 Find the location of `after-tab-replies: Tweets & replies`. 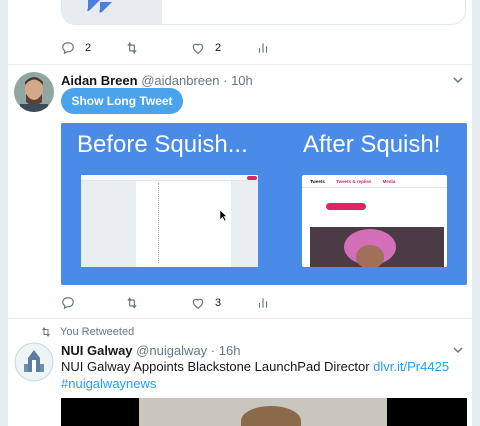

after-tab-replies: Tweets & replies is located at coordinates (354, 181).